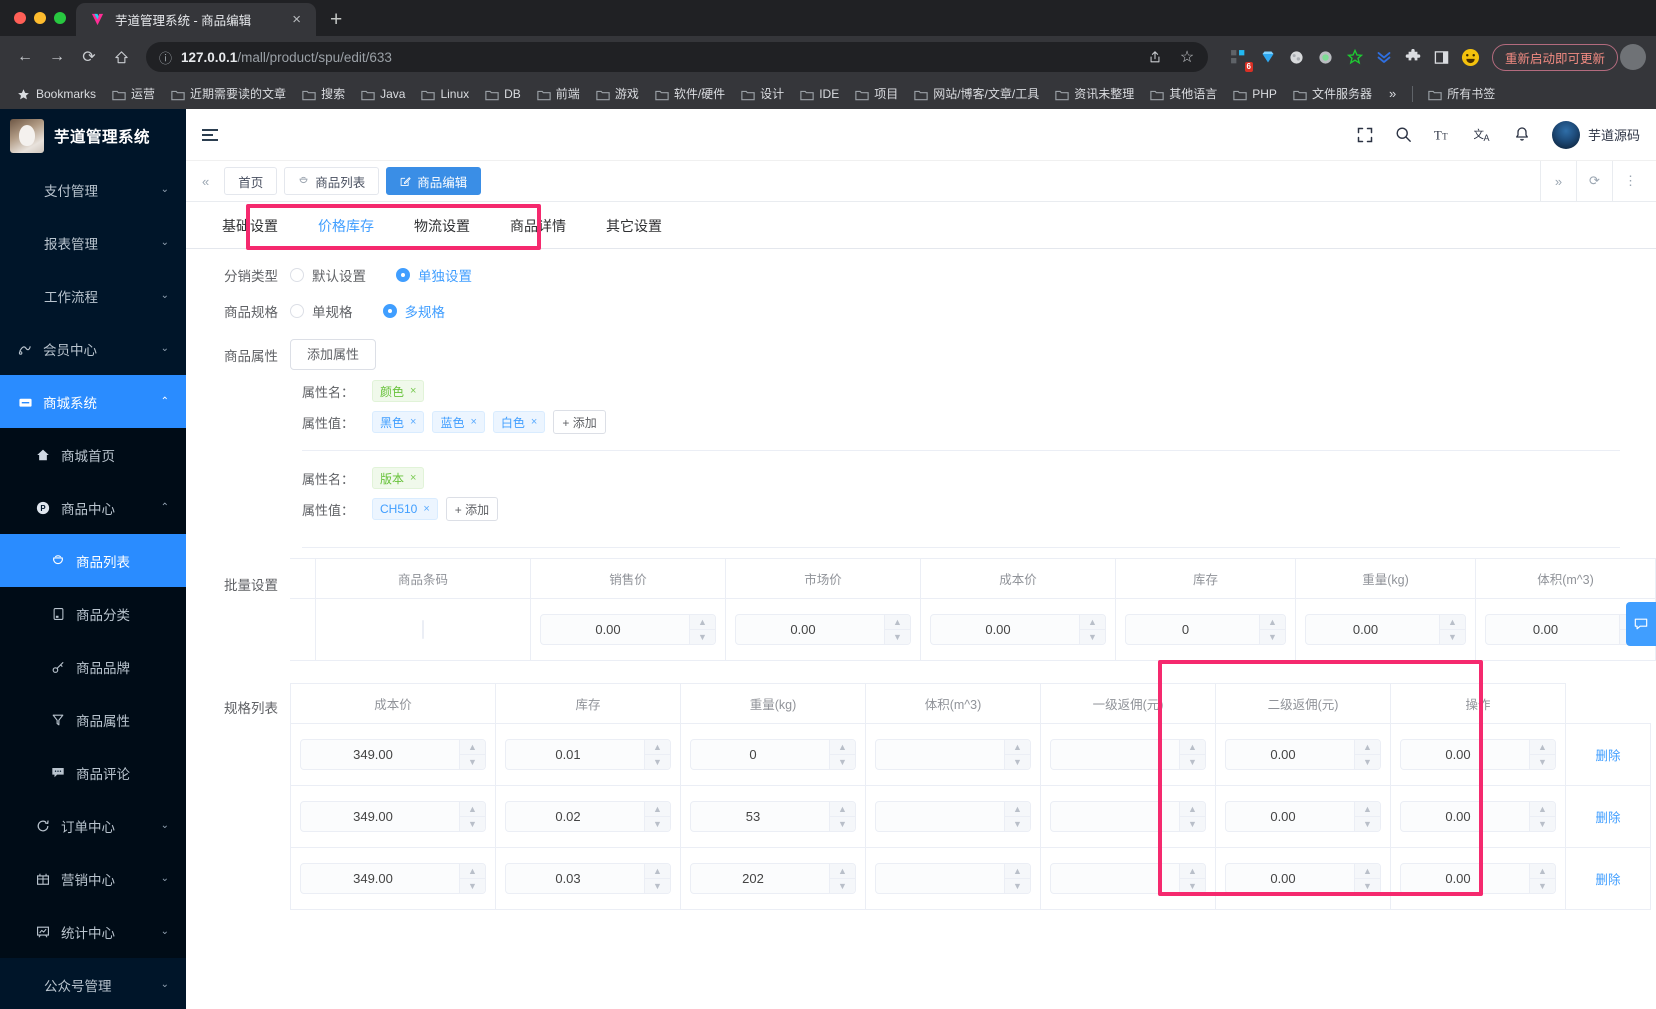 Image resolution: width=1656 pixels, height=1009 pixels. Describe the element at coordinates (819, 94) in the screenshot. I see `bookmark-folder-item: IDE` at that location.